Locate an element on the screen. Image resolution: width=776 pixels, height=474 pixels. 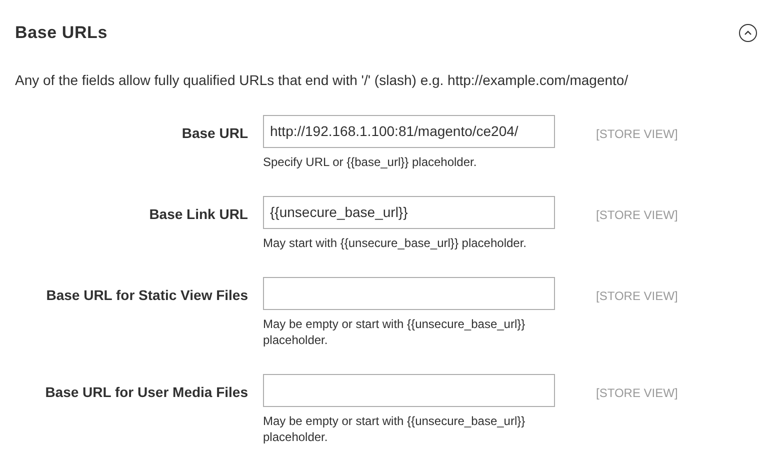
url-input: {{unsecure_base_url}} is located at coordinates (409, 212).